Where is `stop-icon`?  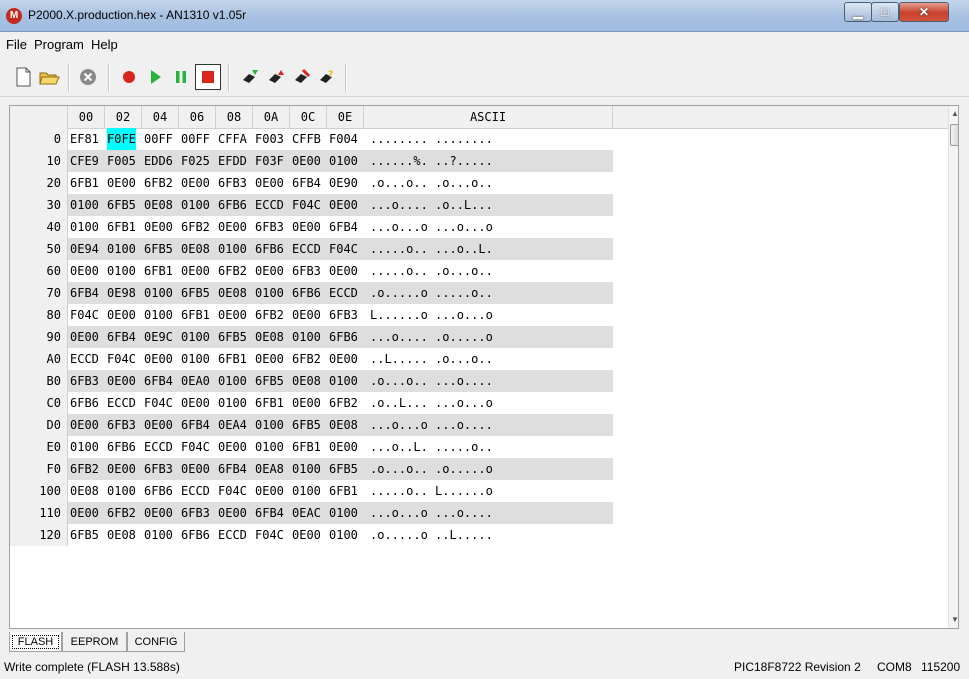 stop-icon is located at coordinates (208, 77).